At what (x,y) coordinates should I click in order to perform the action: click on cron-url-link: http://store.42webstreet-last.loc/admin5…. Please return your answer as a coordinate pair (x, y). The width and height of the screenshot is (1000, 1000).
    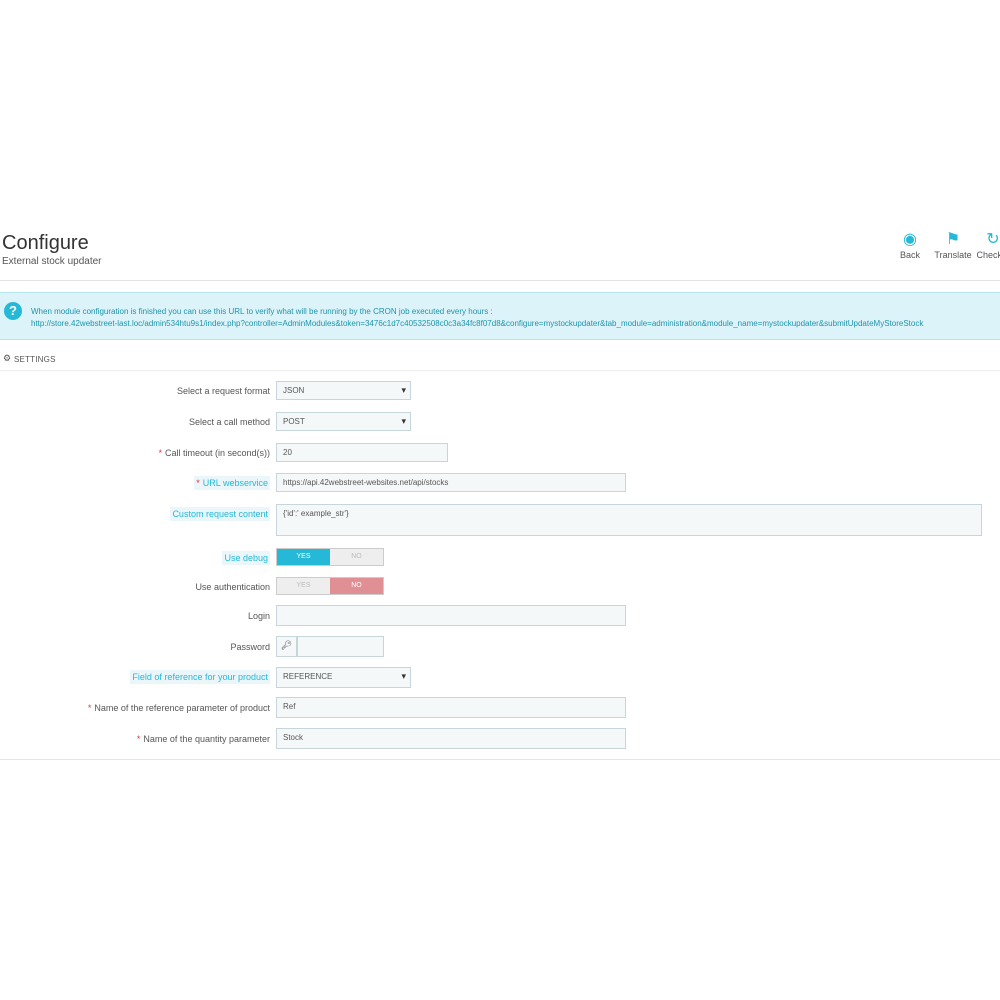
    Looking at the image, I should click on (477, 324).